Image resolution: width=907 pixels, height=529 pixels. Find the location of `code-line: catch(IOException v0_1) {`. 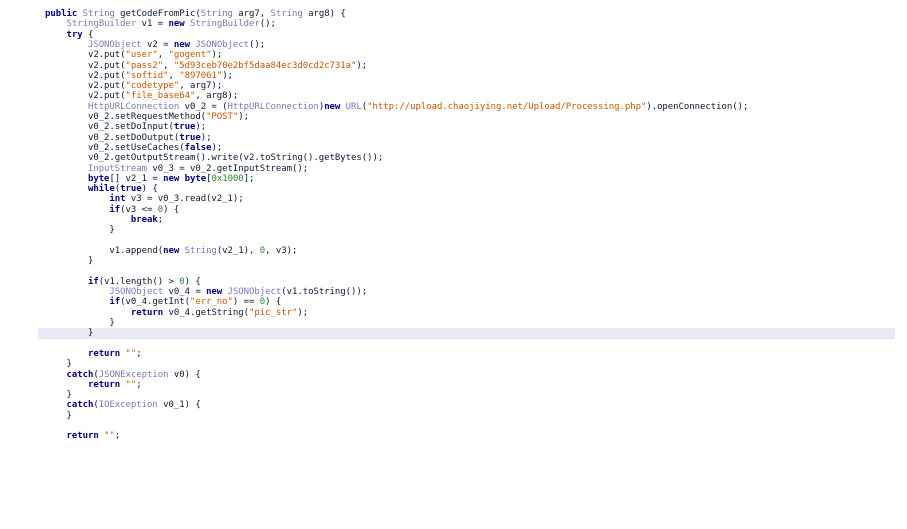

code-line: catch(IOException v0_1) { is located at coordinates (453, 405).